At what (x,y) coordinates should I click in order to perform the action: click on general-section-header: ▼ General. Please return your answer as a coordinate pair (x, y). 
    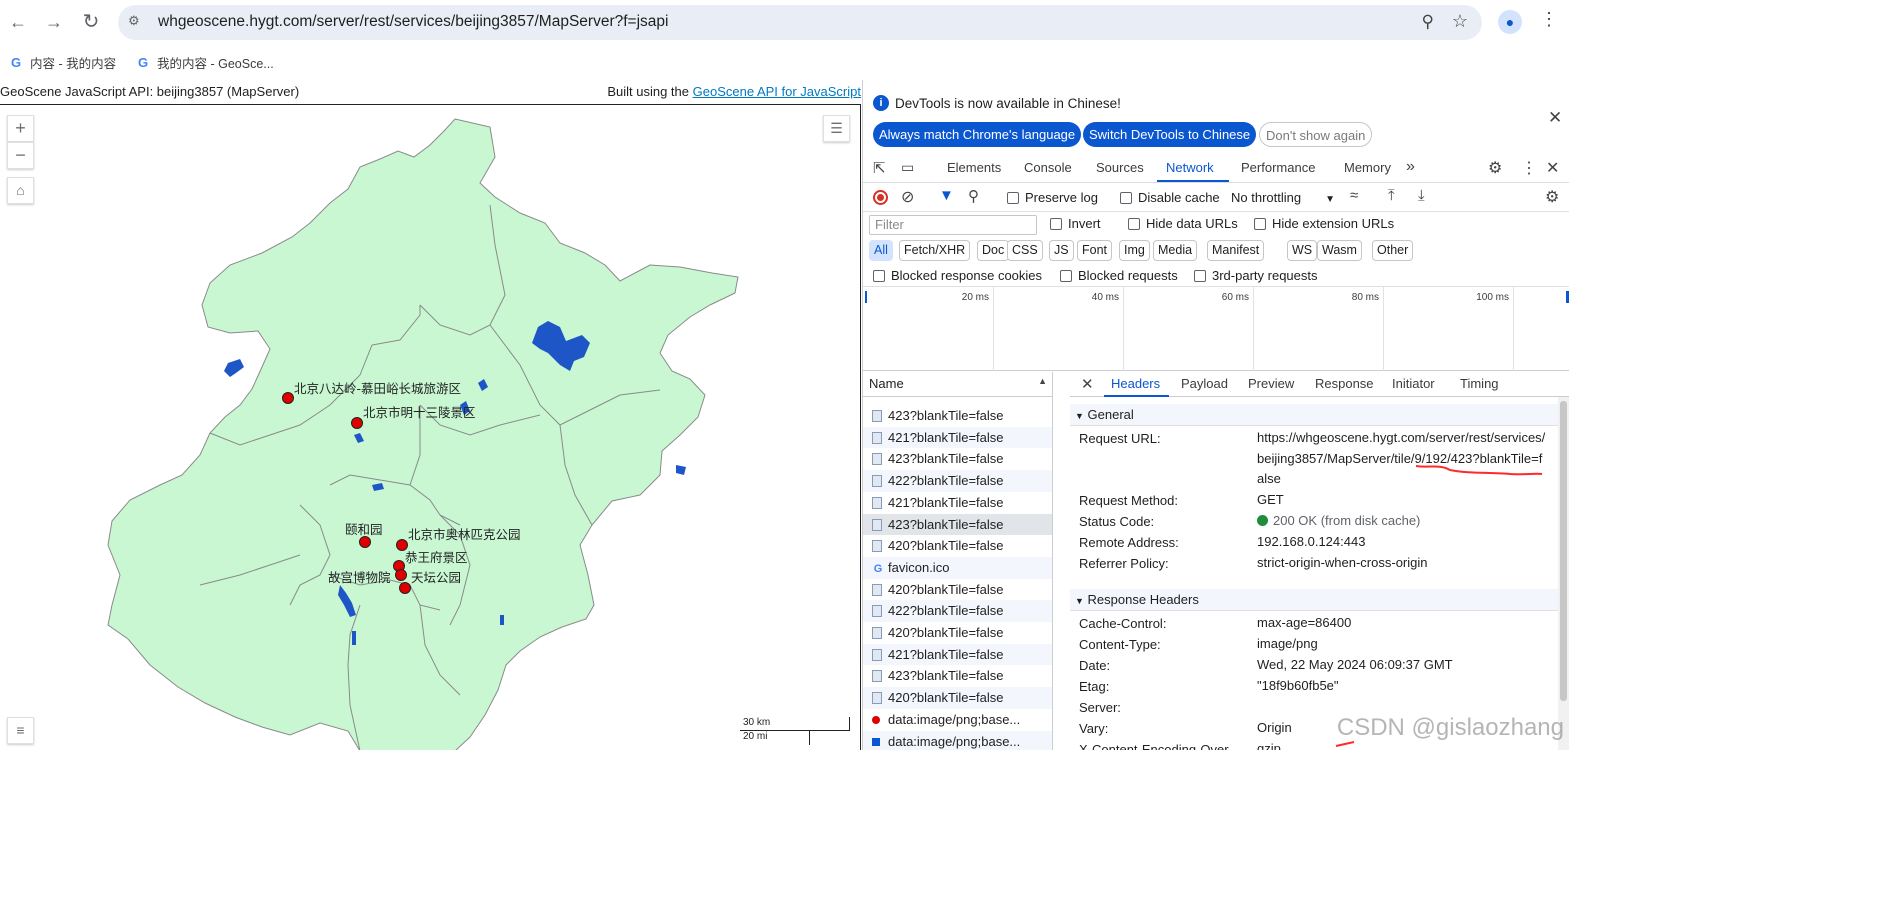
    Looking at the image, I should click on (1314, 415).